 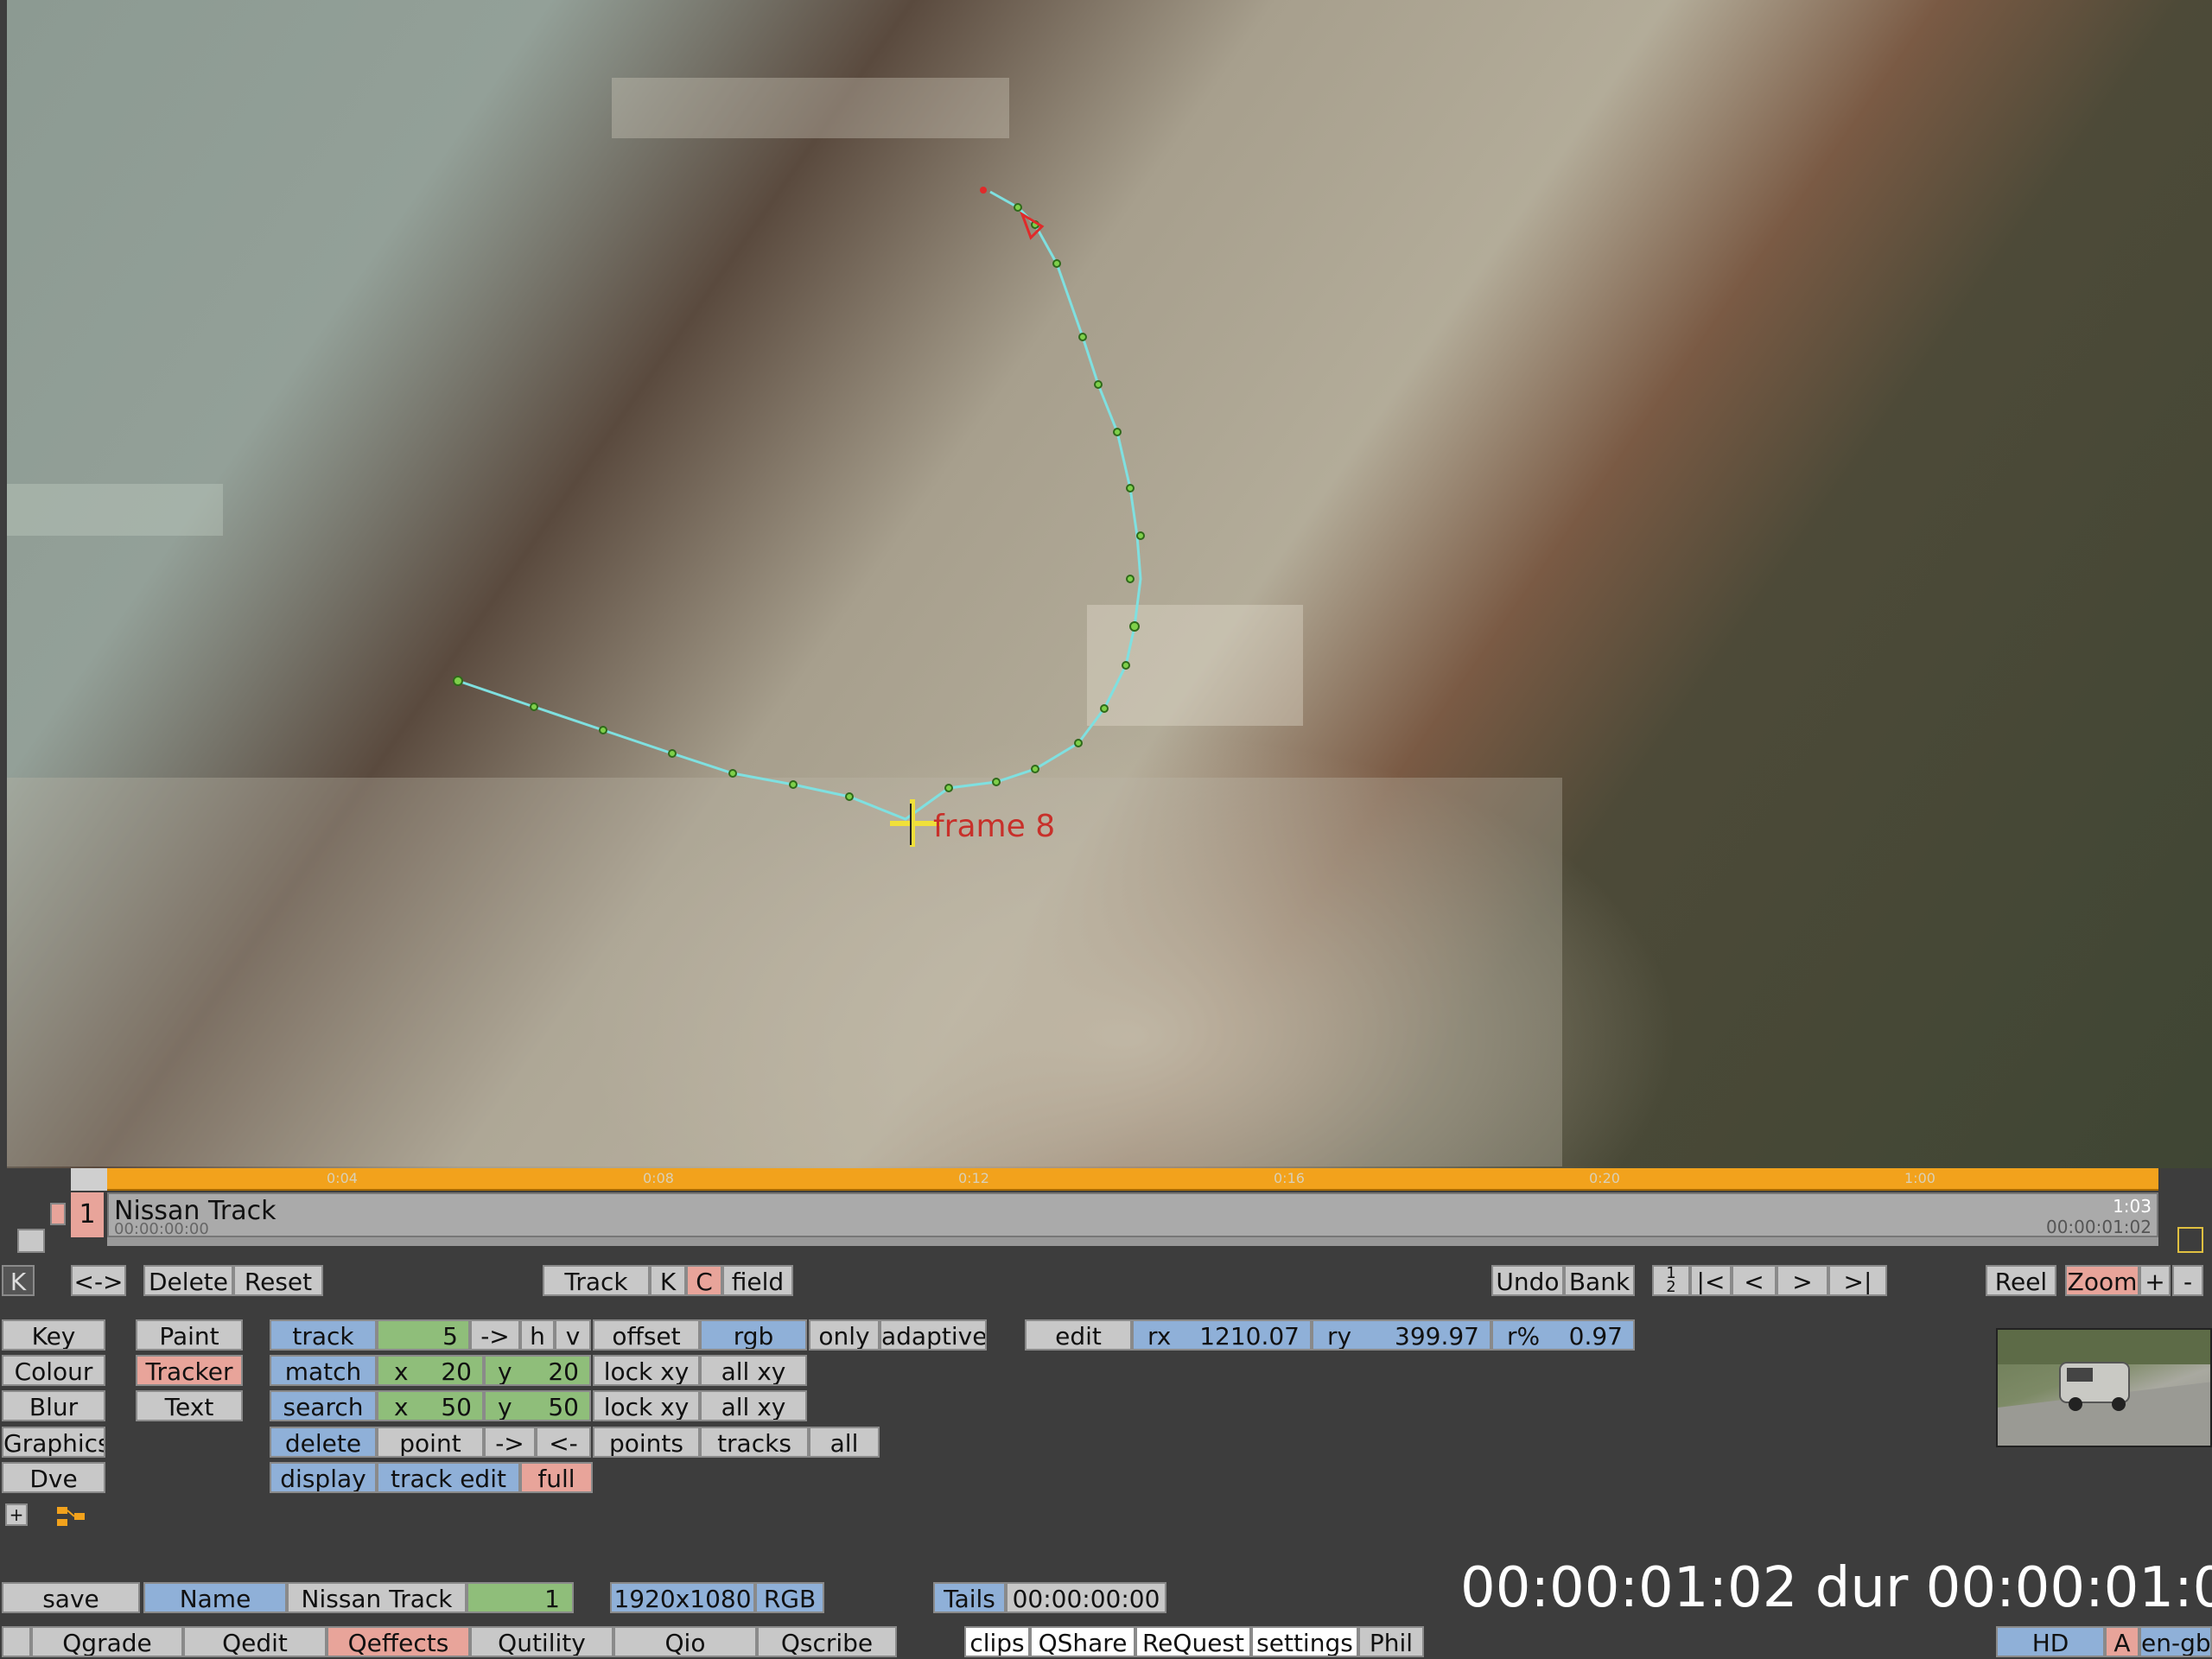 What do you see at coordinates (2021, 1280) in the screenshot?
I see `reel-button: Reel` at bounding box center [2021, 1280].